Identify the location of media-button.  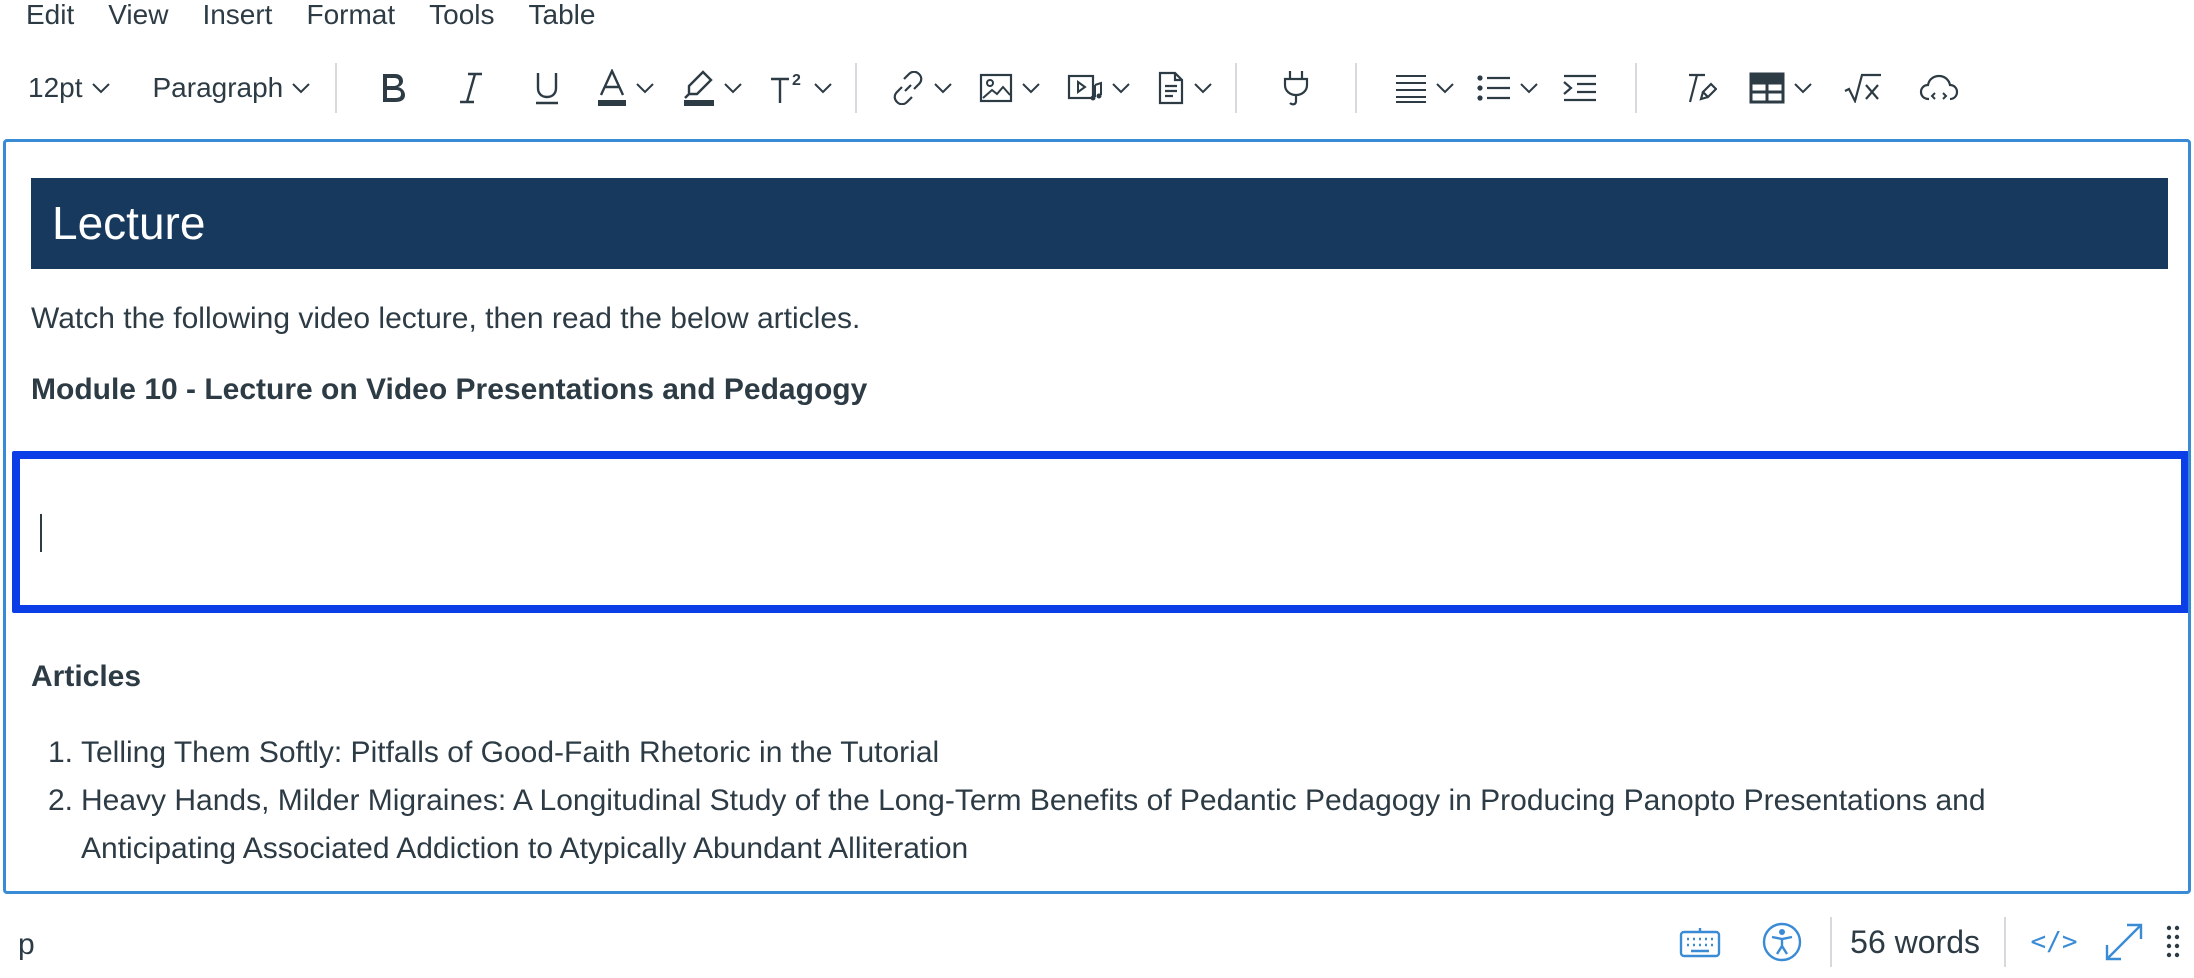
(1099, 88).